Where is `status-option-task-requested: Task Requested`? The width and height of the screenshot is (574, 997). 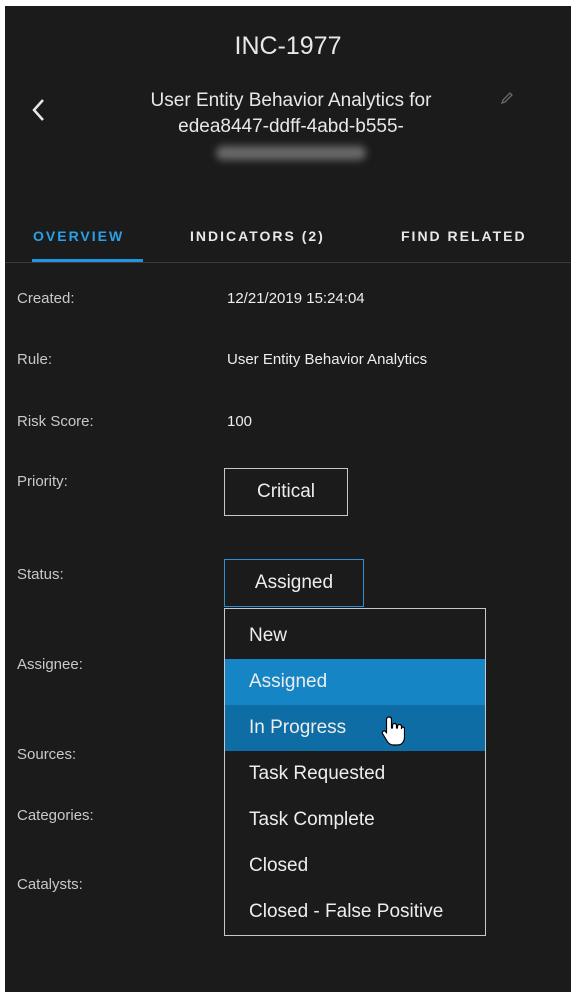 status-option-task-requested: Task Requested is located at coordinates (355, 774).